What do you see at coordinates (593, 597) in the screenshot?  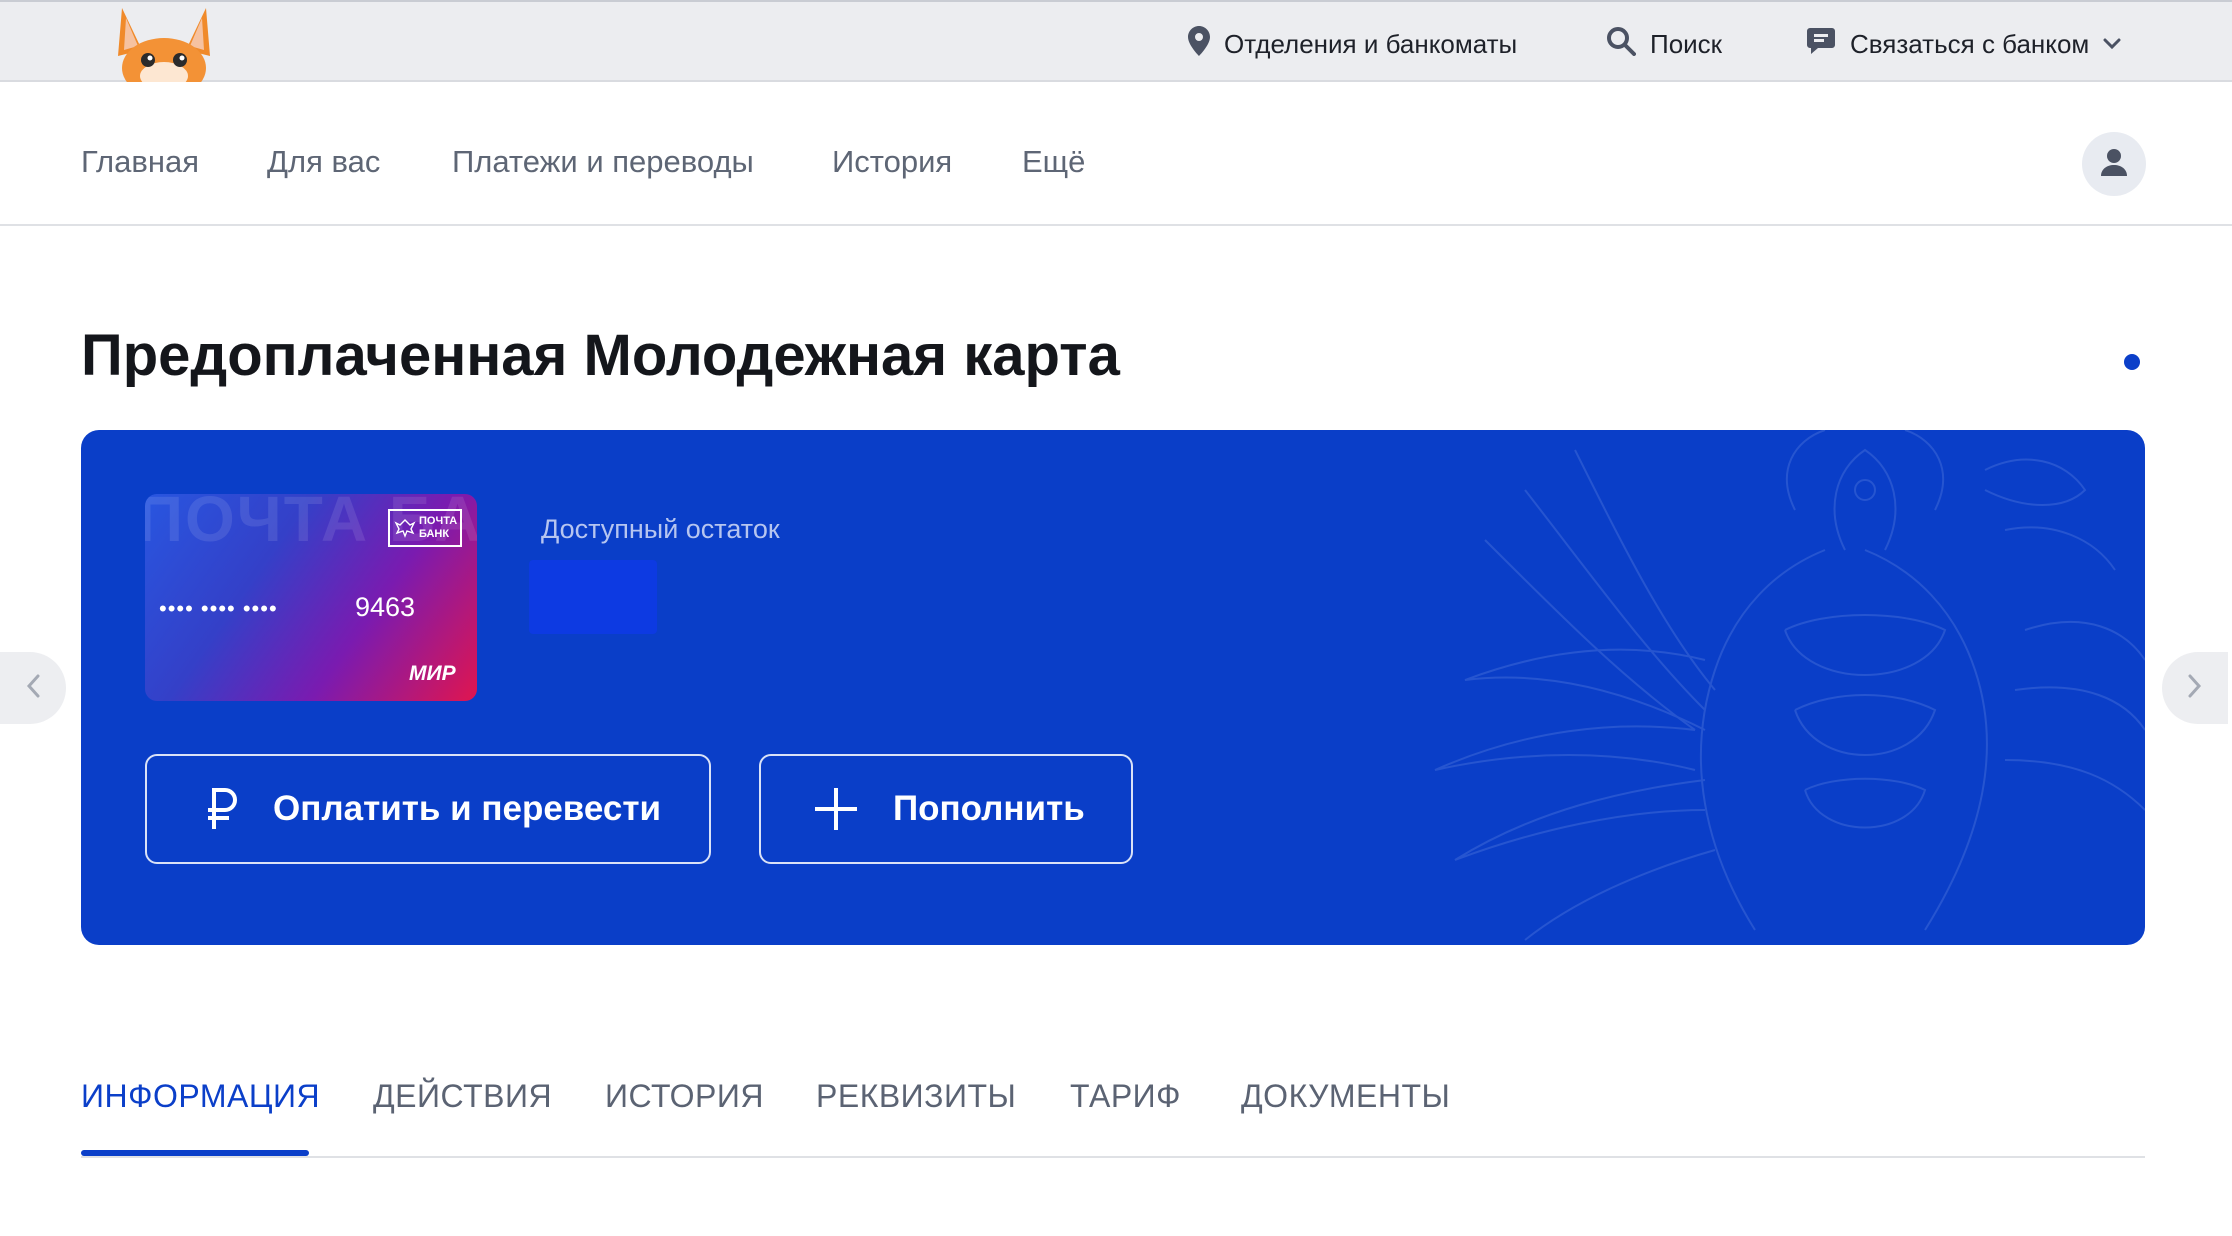 I see `balance-value-hidden` at bounding box center [593, 597].